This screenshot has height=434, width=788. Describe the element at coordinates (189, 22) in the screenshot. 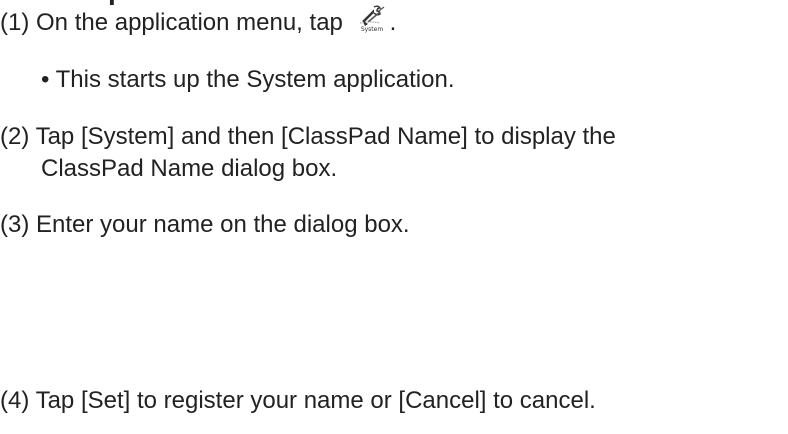

I see `step-1-text: On the application menu, tap` at that location.